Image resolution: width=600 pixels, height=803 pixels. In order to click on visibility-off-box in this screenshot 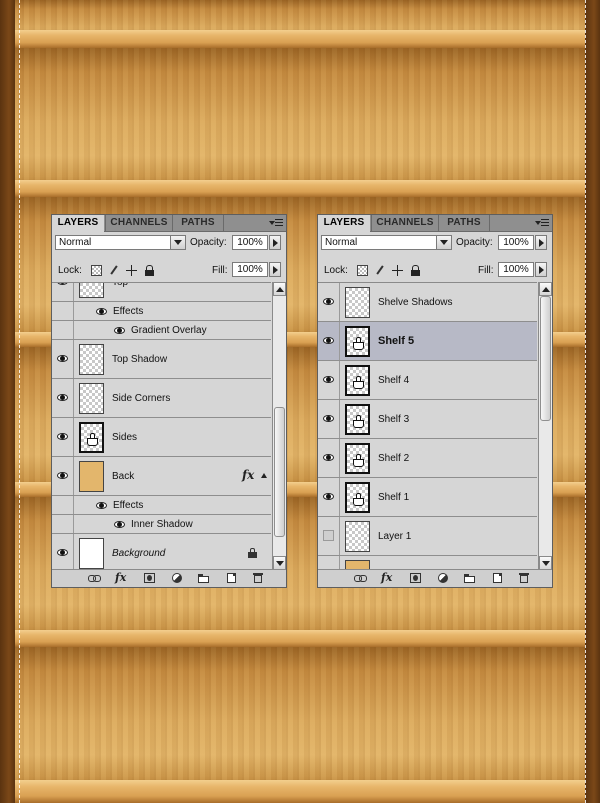, I will do `click(328, 535)`.